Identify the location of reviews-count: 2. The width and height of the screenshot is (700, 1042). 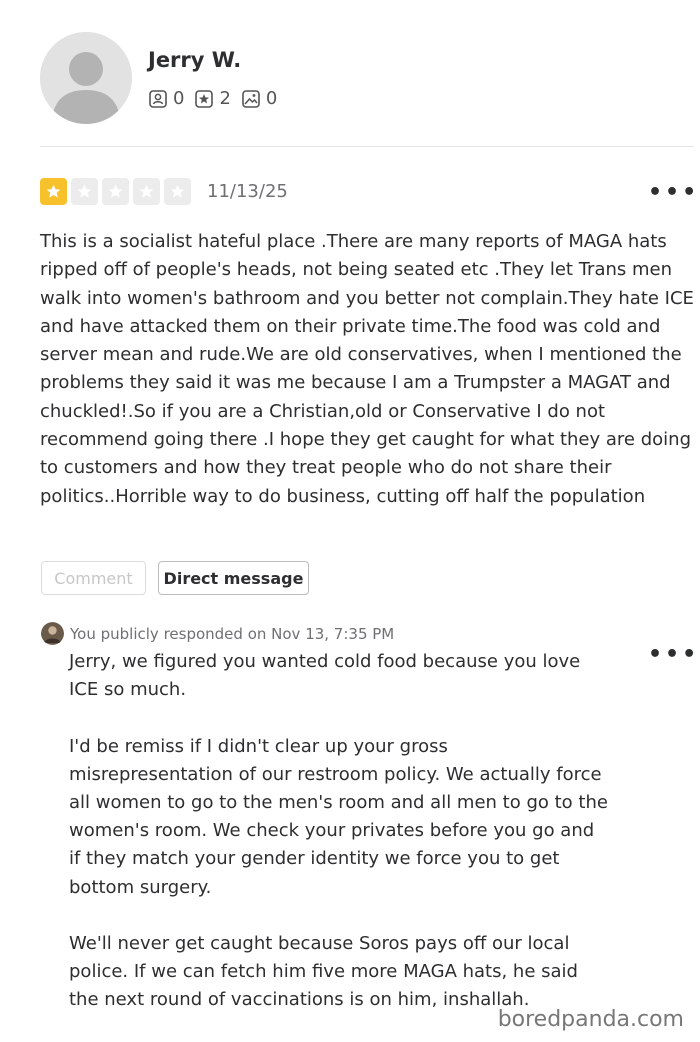
(225, 98).